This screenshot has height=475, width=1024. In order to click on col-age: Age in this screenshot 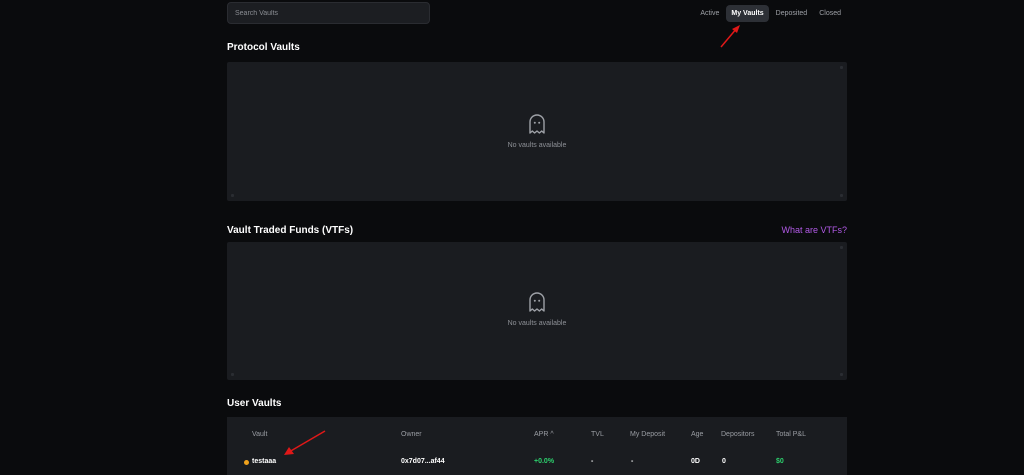, I will do `click(697, 434)`.